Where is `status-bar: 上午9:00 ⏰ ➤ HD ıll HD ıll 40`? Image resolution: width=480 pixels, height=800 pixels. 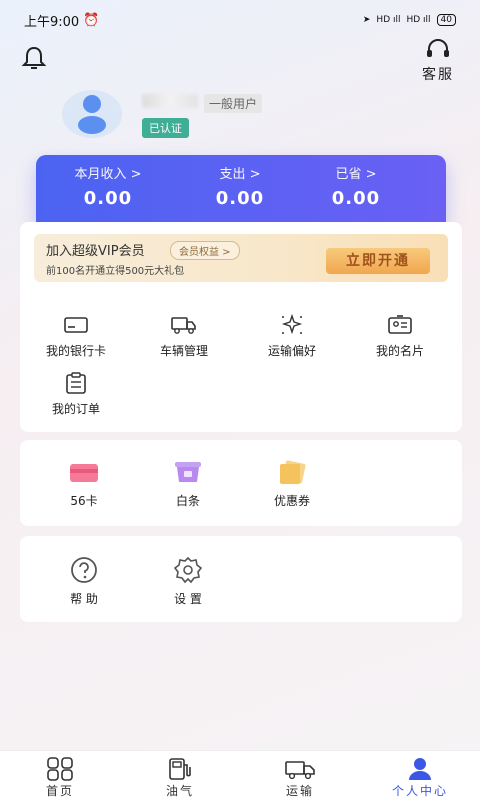 status-bar: 上午9:00 ⏰ ➤ HD ıll HD ıll 40 is located at coordinates (240, 20).